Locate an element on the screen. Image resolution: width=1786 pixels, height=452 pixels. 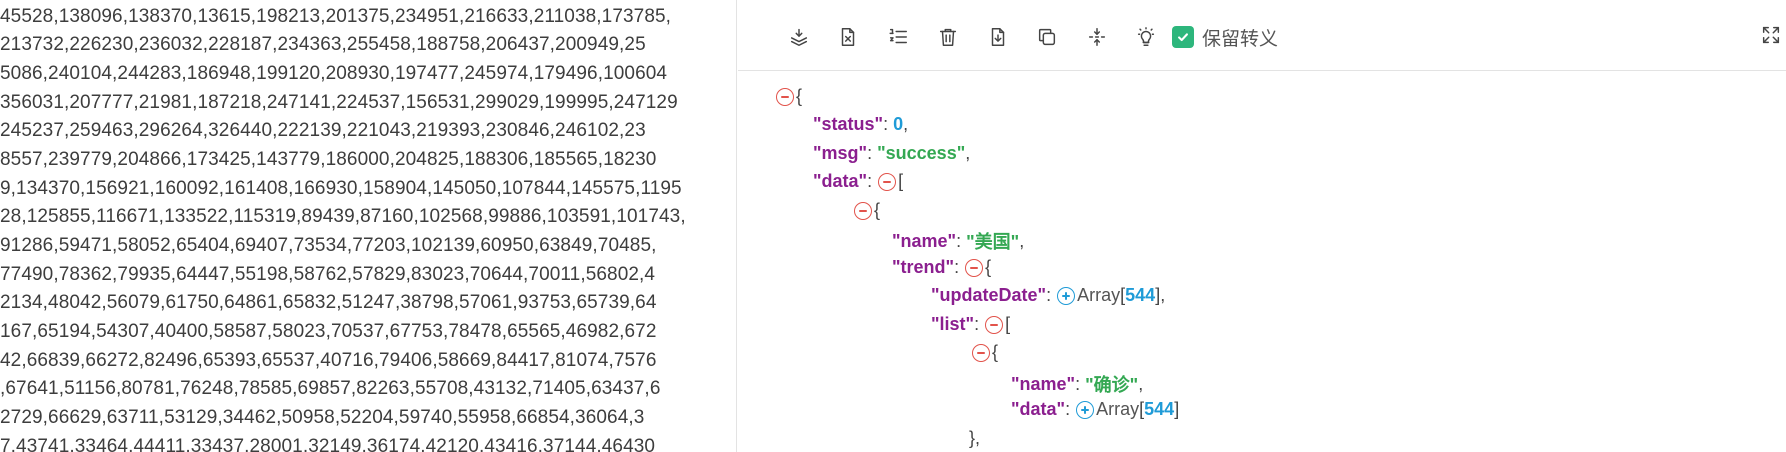
json-toolbar: 保留转义 is located at coordinates (1262, 35).